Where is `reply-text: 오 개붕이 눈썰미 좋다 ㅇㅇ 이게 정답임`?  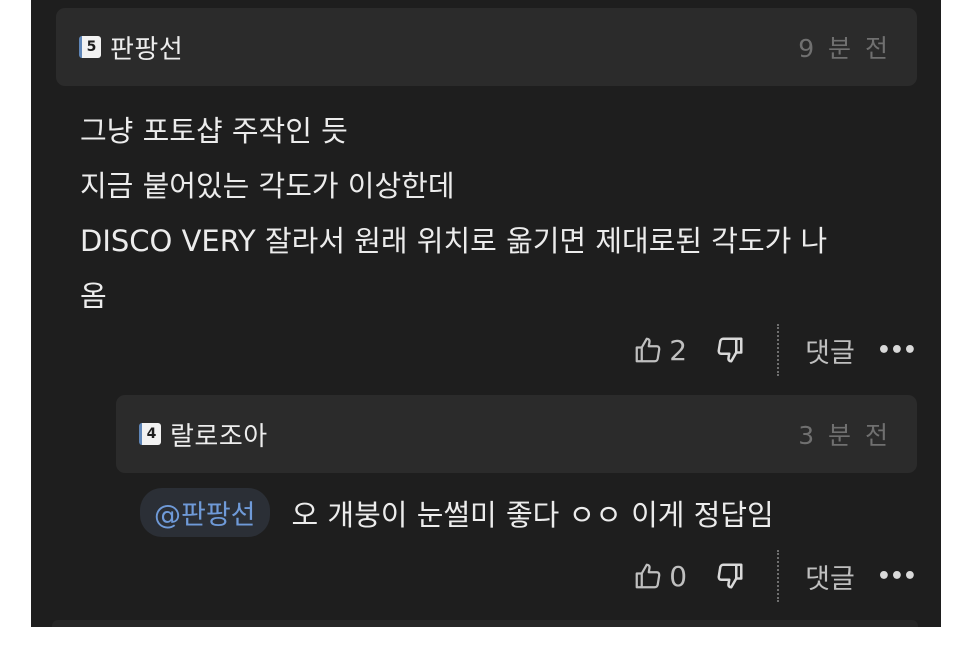
reply-text: 오 개붕이 눈썰미 좋다 ㅇㅇ 이게 정답임 is located at coordinates (532, 514).